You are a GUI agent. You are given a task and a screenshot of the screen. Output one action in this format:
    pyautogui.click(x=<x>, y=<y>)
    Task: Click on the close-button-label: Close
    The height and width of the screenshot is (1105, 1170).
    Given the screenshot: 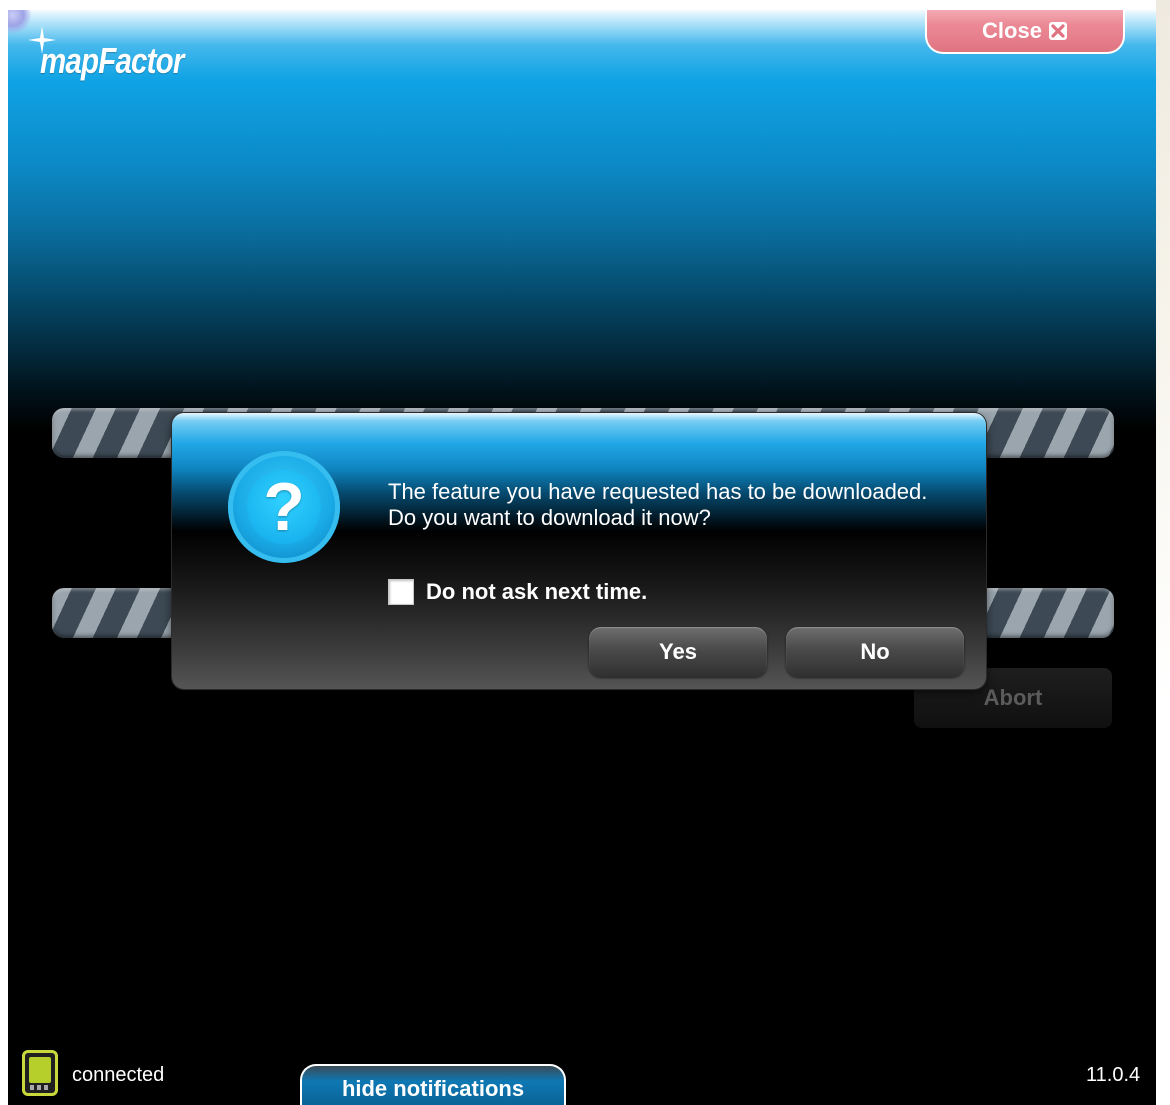 What is the action you would take?
    pyautogui.click(x=1012, y=30)
    